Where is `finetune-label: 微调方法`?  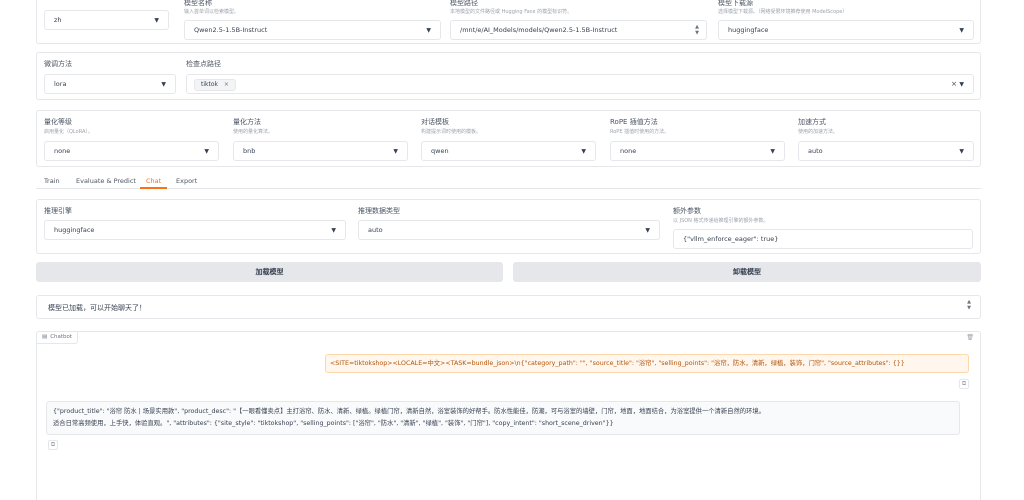 finetune-label: 微调方法 is located at coordinates (58, 64).